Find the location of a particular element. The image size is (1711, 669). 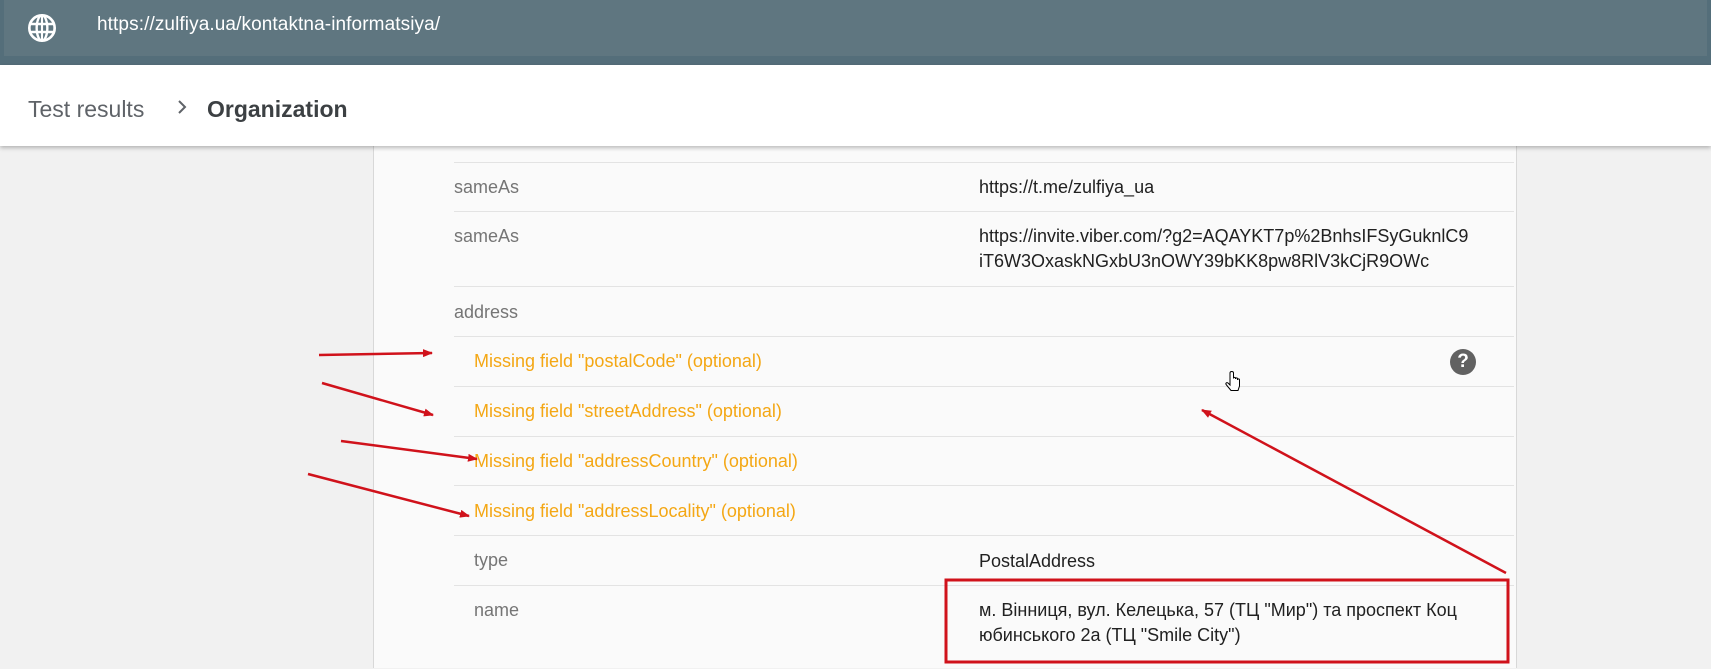

breadcrumb: Test results Organization is located at coordinates (855, 105).